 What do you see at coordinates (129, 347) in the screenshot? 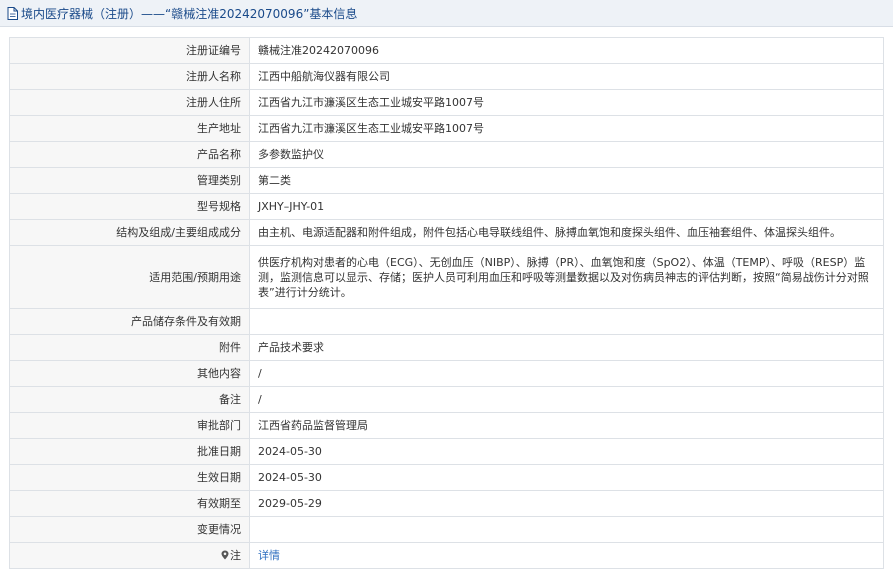
I see `row-label: 附件` at bounding box center [129, 347].